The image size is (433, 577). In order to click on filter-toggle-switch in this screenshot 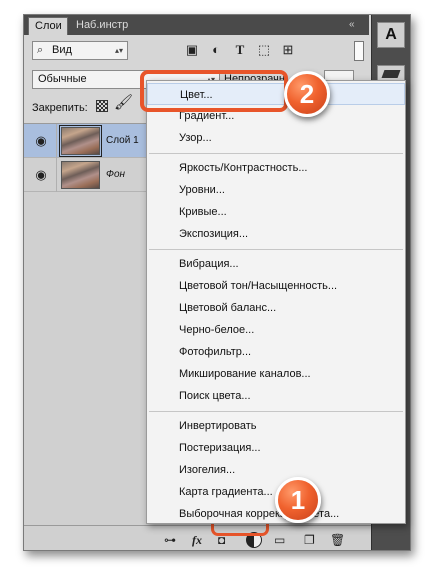, I will do `click(359, 51)`.